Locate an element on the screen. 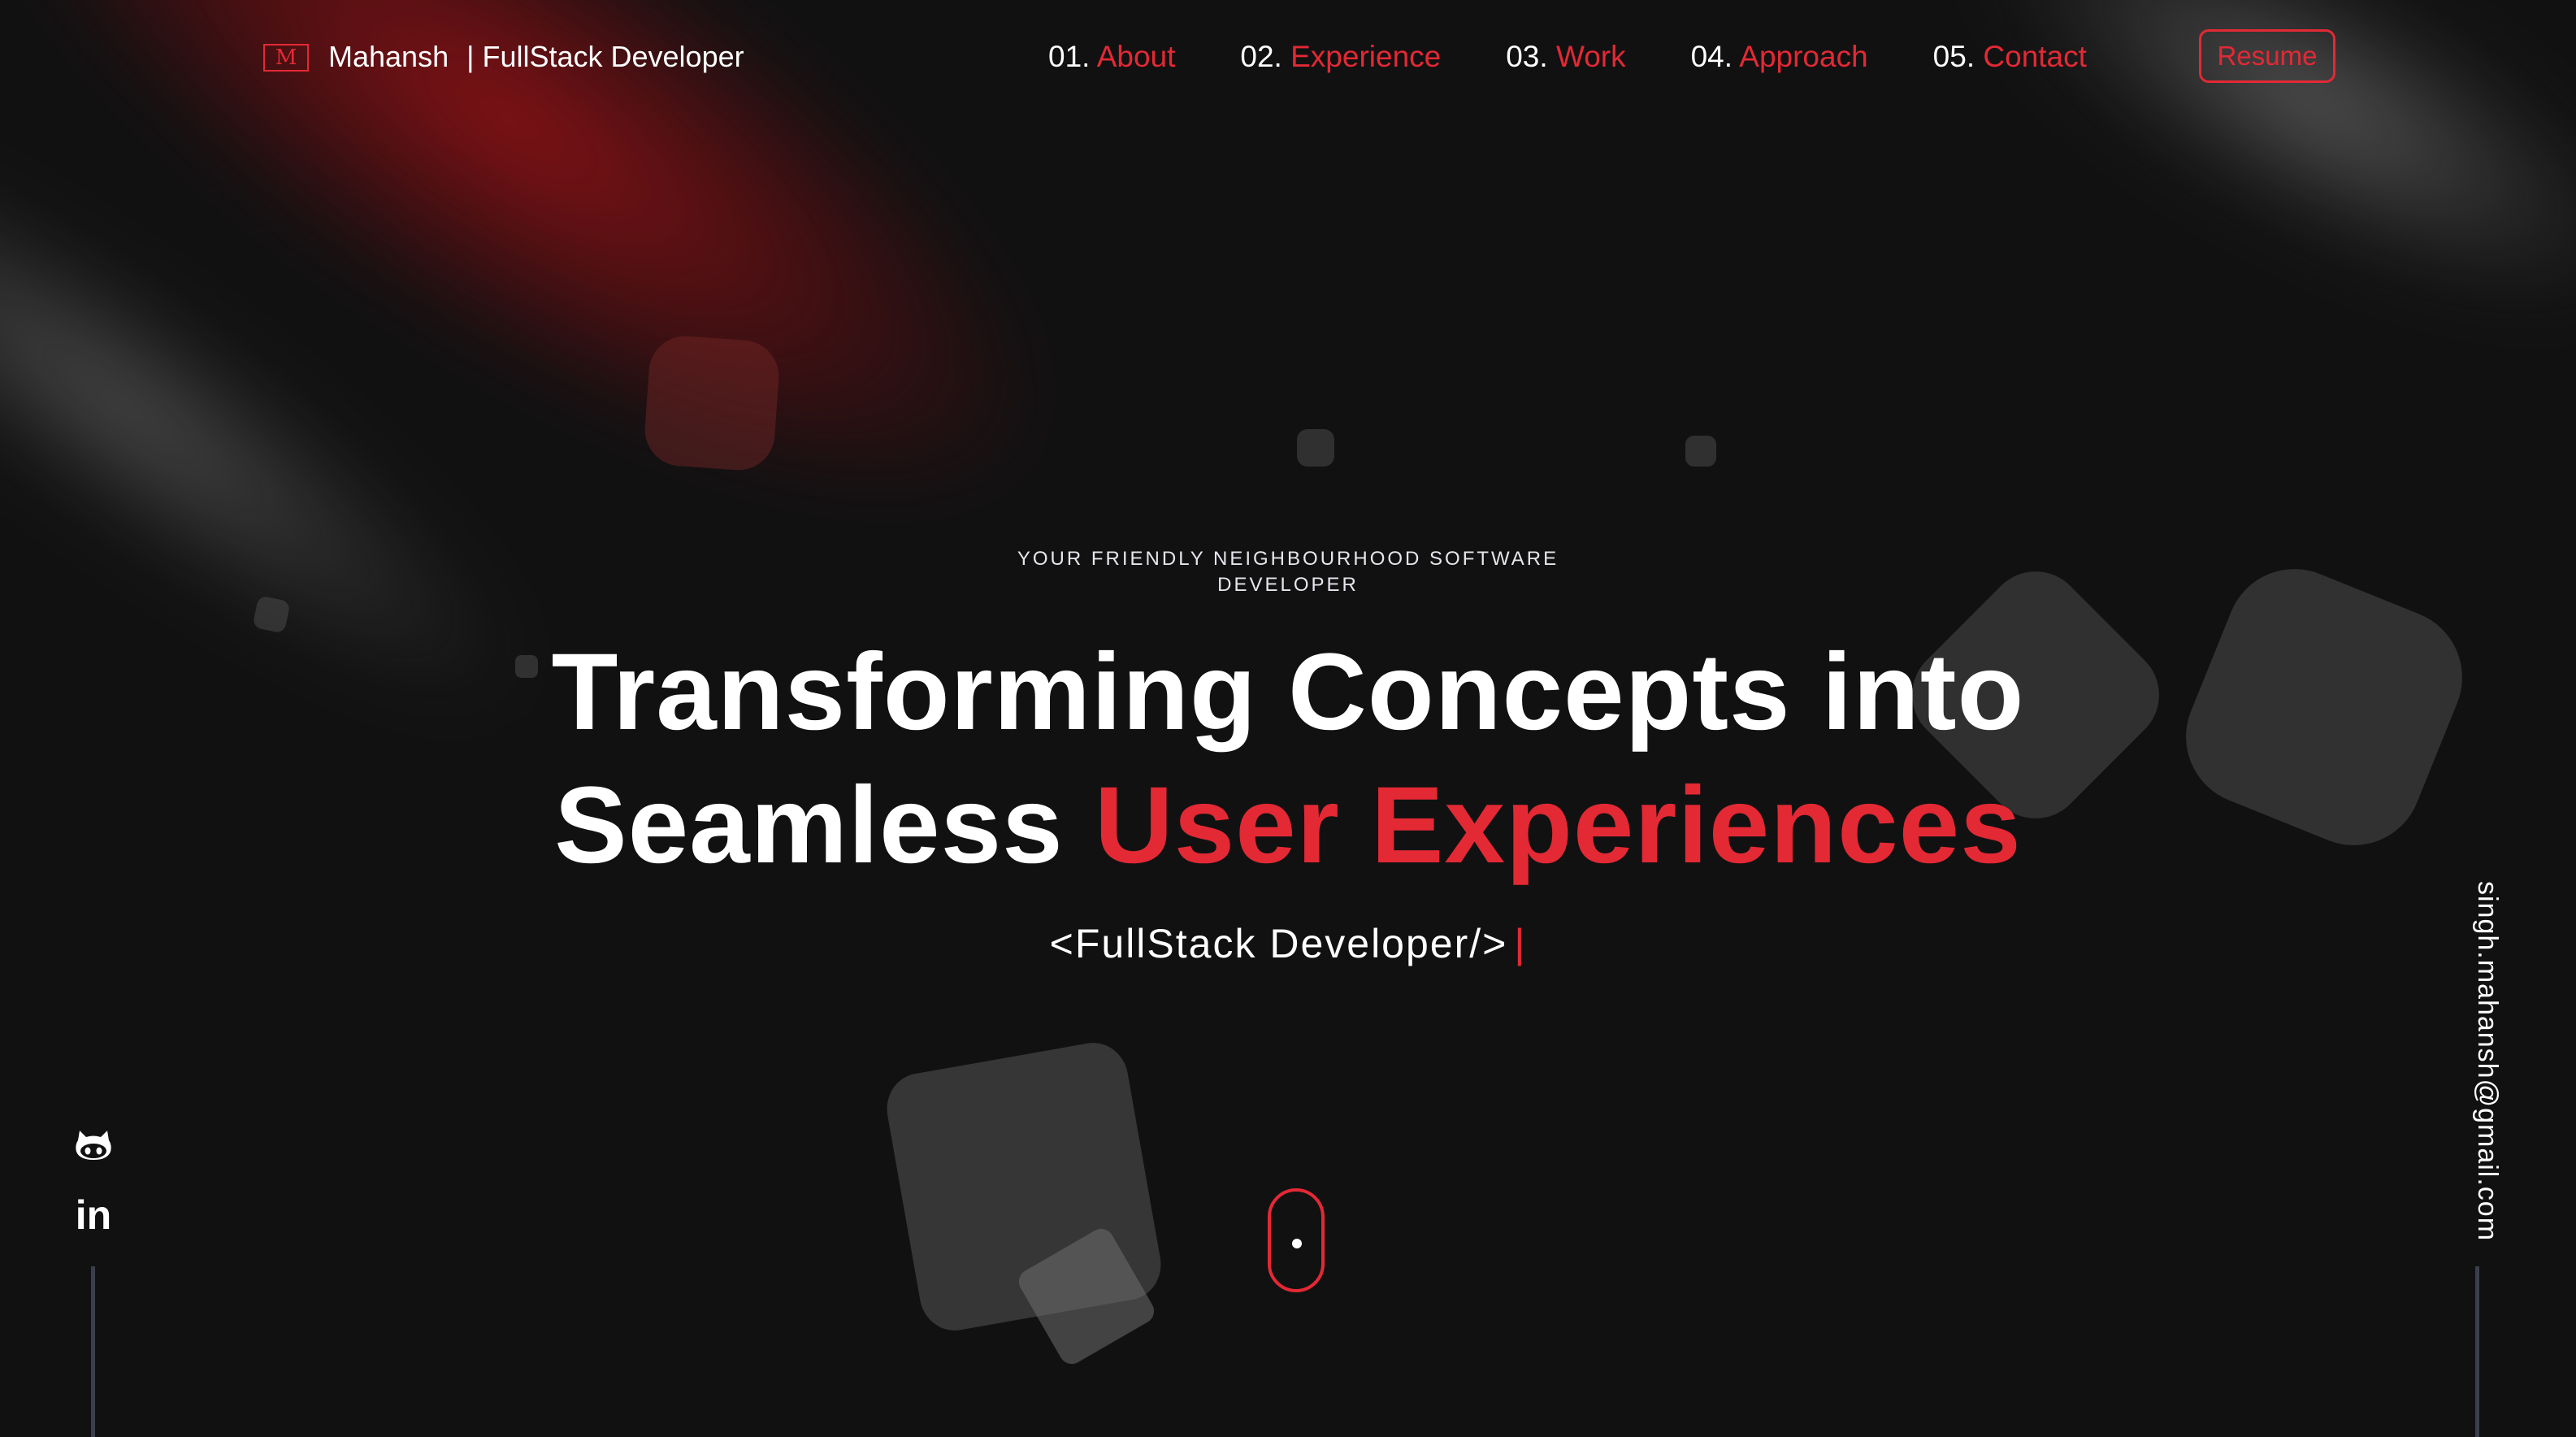  email-link: singh.mahansh@gmail.com is located at coordinates (2478, 1068).